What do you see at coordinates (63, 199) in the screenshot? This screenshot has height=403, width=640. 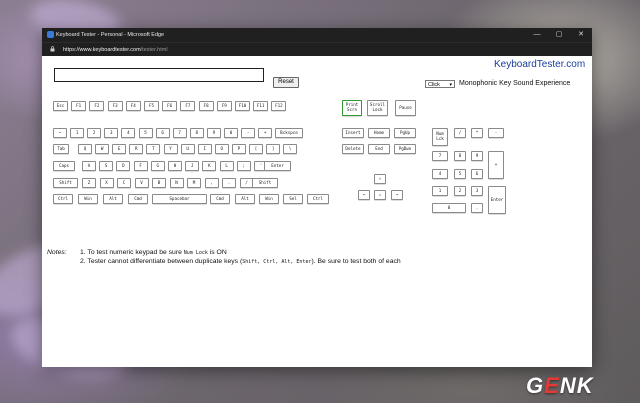 I see `key-row_bottom-0-ctrl: Ctrl` at bounding box center [63, 199].